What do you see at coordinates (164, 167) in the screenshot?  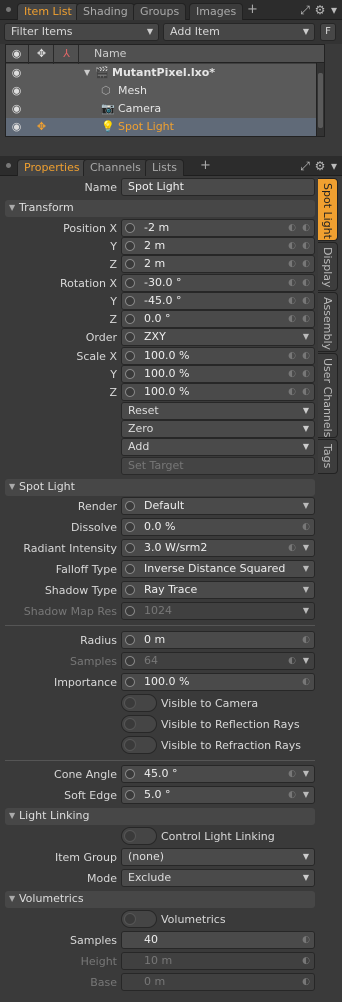 I see `tab-lists: Lists` at bounding box center [164, 167].